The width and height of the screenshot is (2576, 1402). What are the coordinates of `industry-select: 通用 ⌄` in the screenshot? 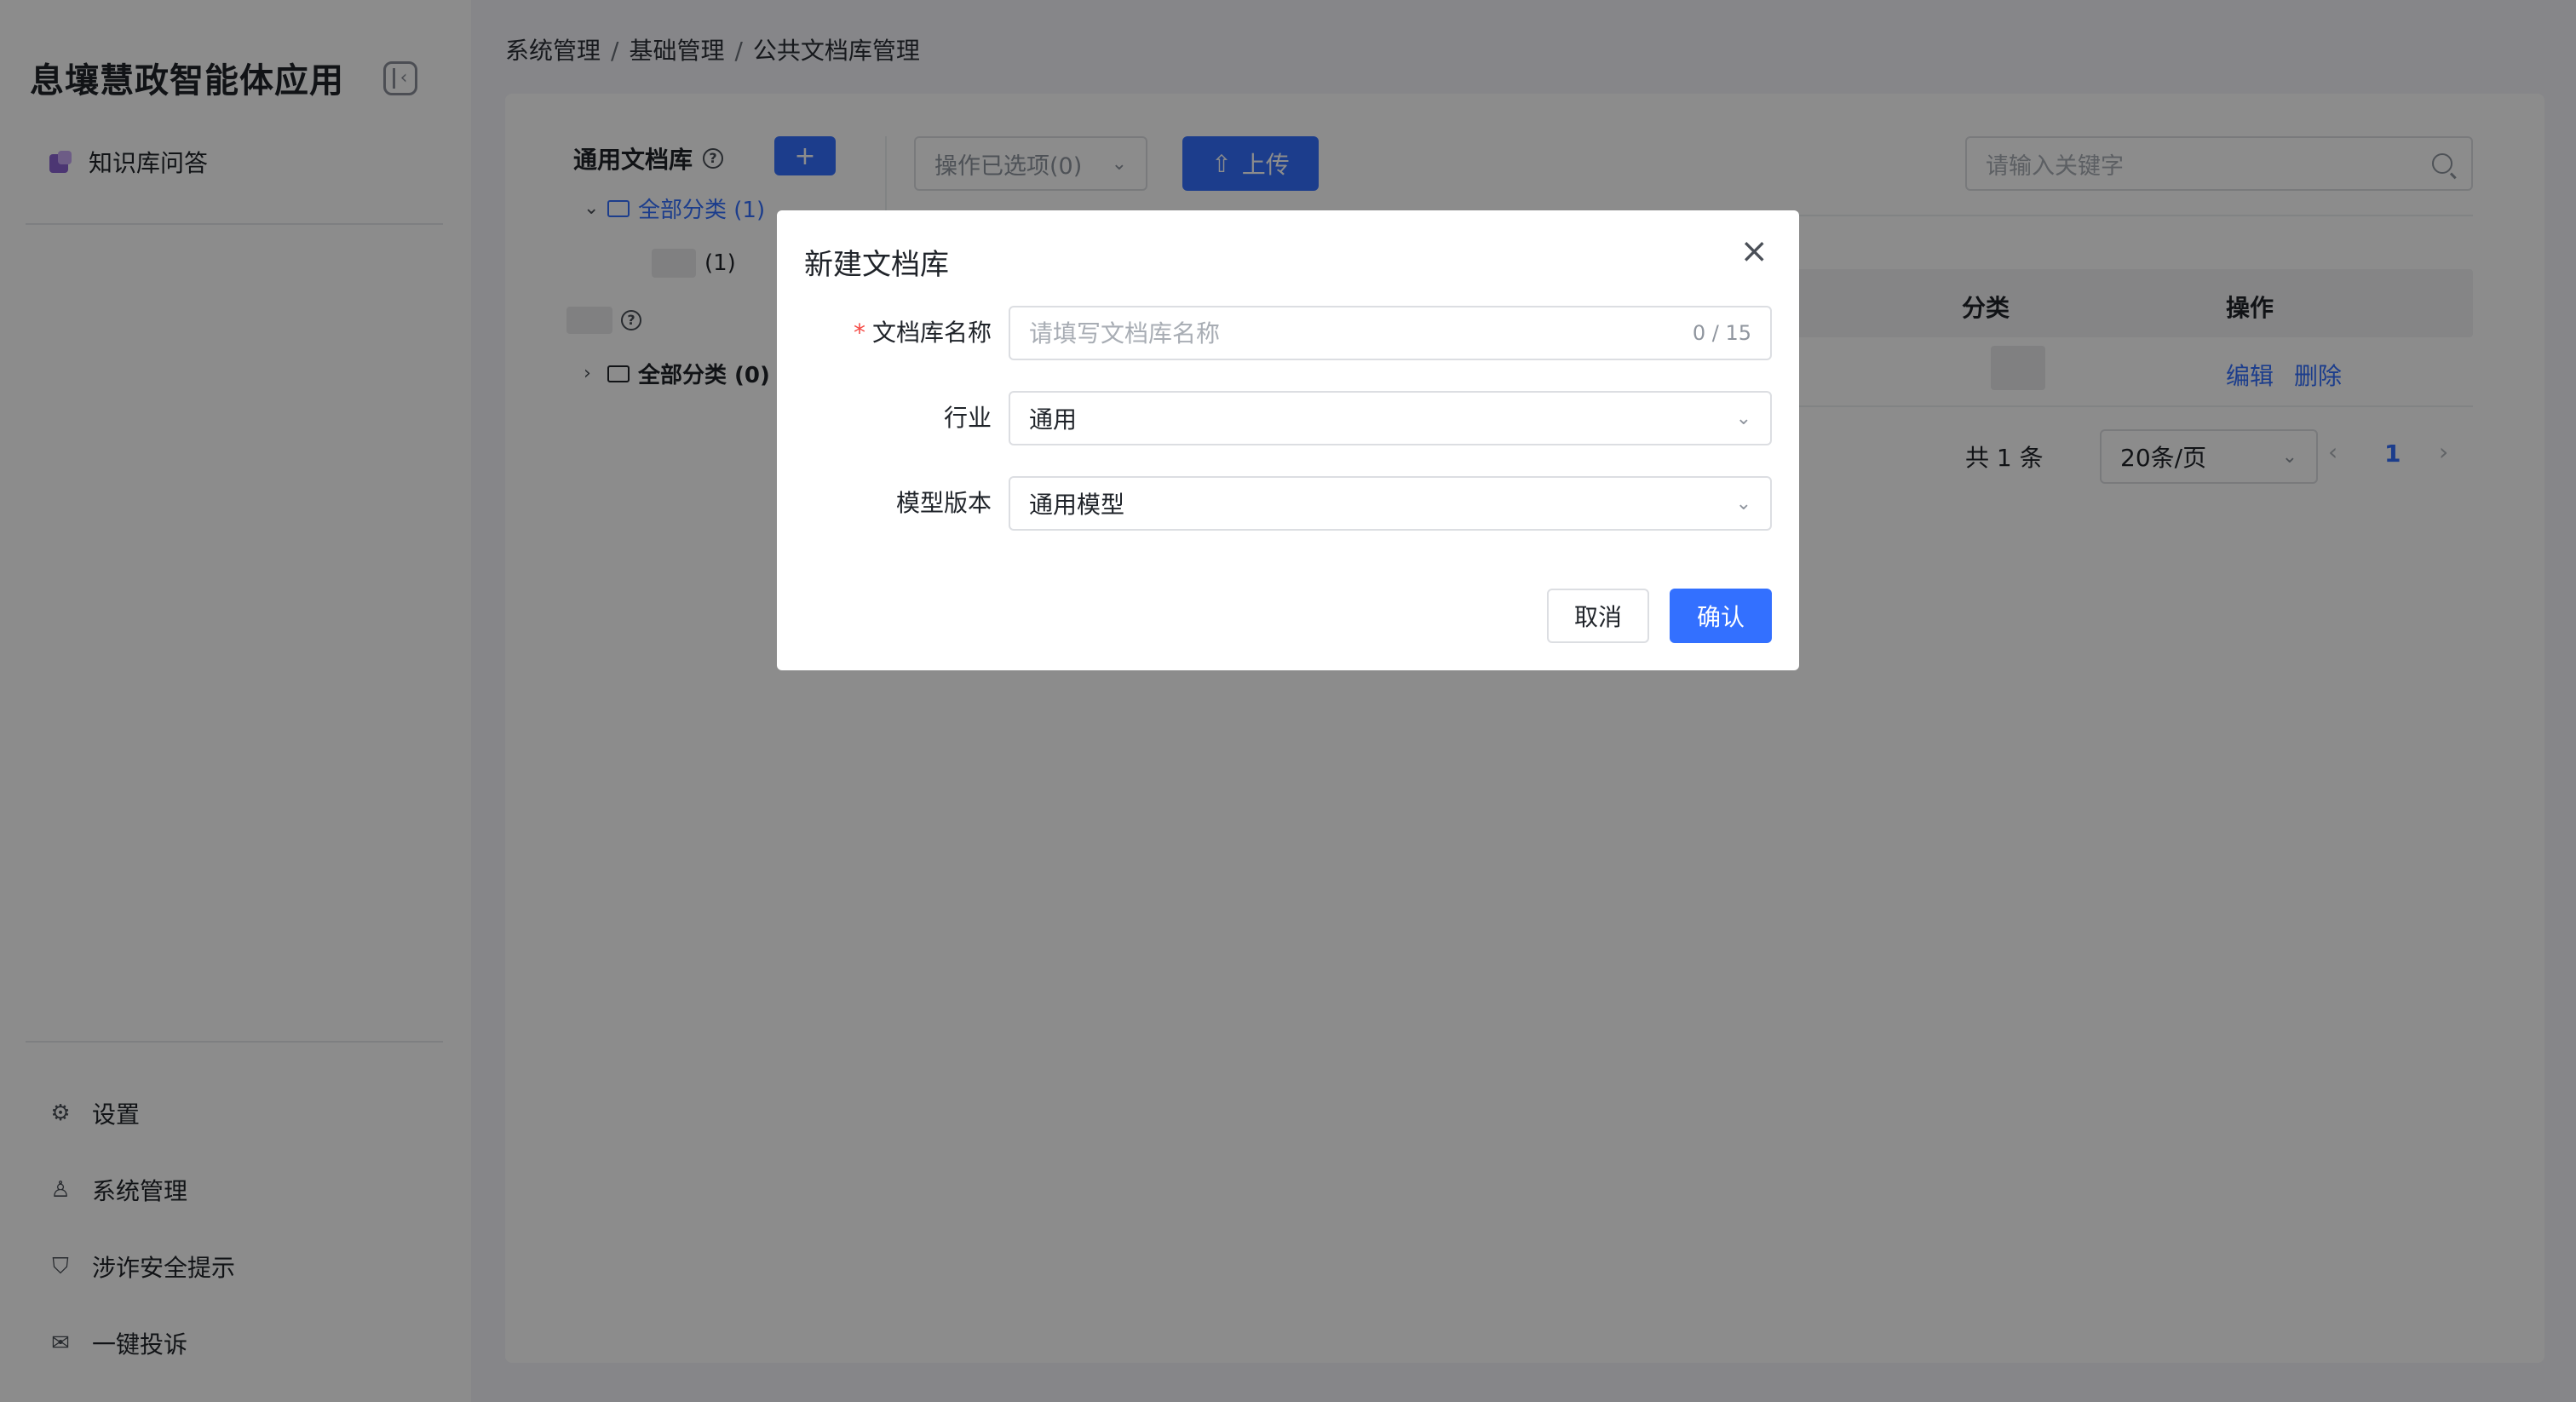 It's located at (1391, 418).